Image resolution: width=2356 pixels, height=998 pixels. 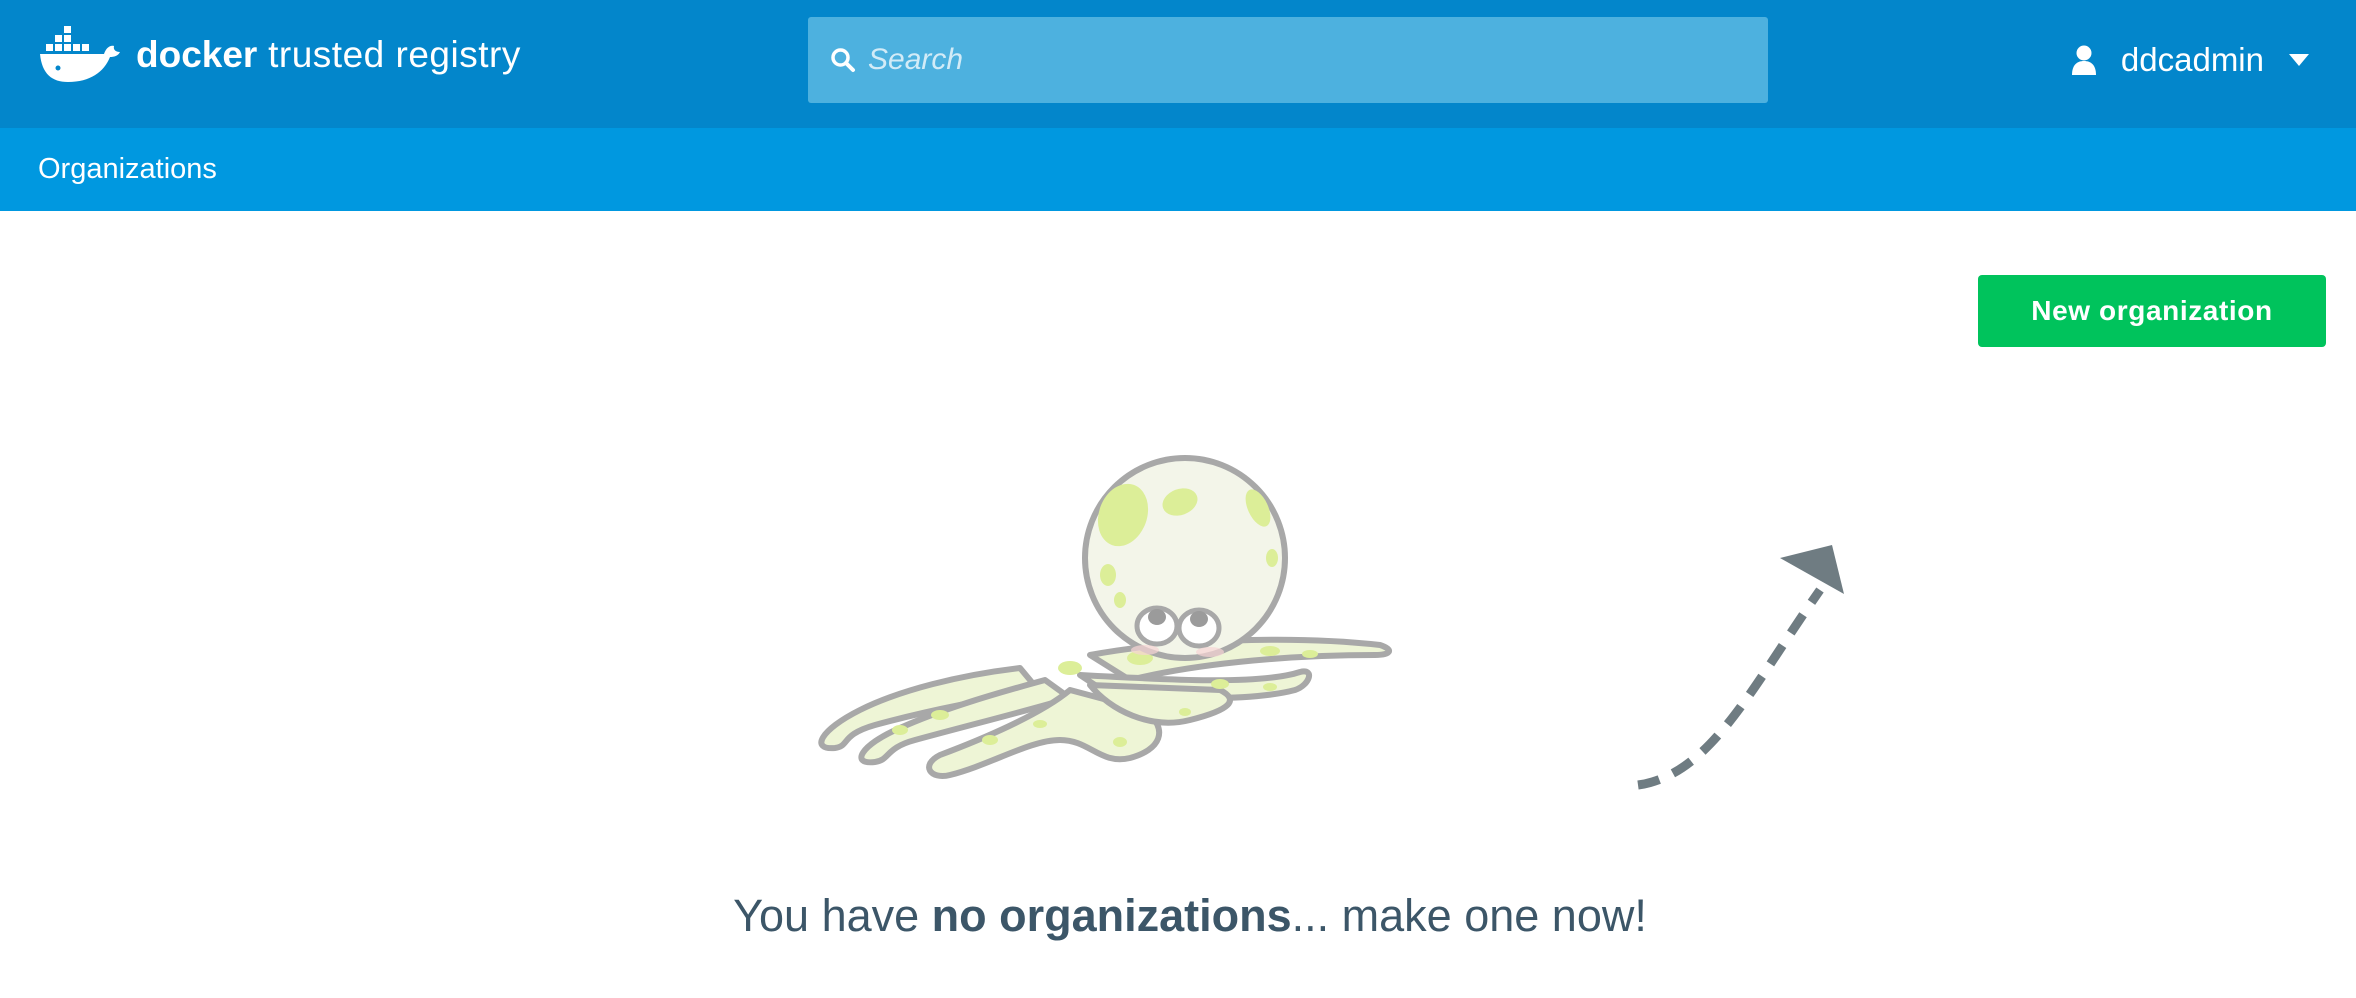 What do you see at coordinates (1111, 915) in the screenshot?
I see `message-emphasis: no organizations` at bounding box center [1111, 915].